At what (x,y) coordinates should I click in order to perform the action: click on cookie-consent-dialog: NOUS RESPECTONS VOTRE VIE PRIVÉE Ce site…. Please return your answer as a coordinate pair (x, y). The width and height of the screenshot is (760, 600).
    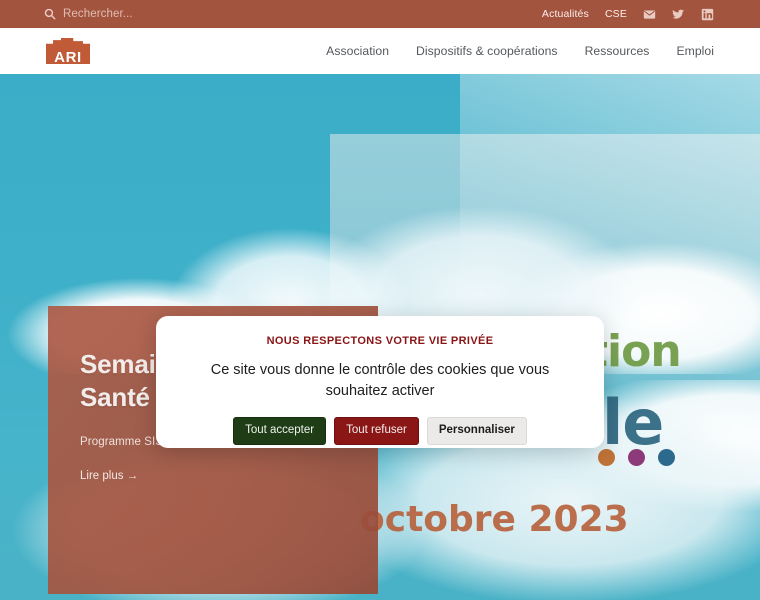
    Looking at the image, I should click on (380, 382).